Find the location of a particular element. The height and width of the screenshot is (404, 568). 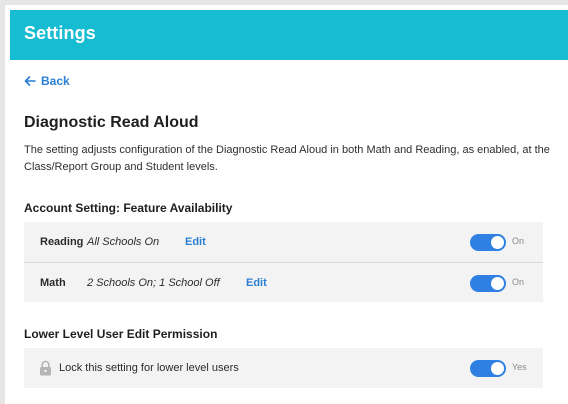

math-row: Math 2 Schools On; 1 School Off Edit On is located at coordinates (283, 282).